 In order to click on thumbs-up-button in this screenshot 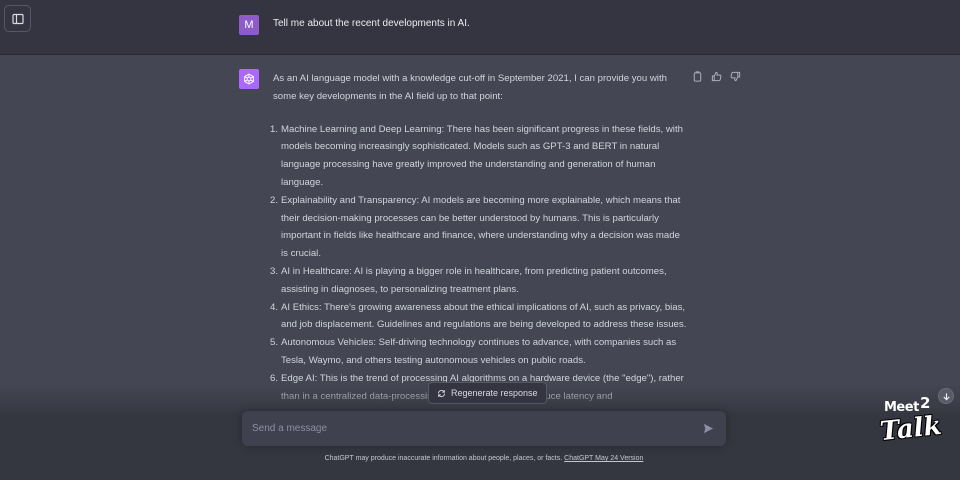, I will do `click(716, 76)`.